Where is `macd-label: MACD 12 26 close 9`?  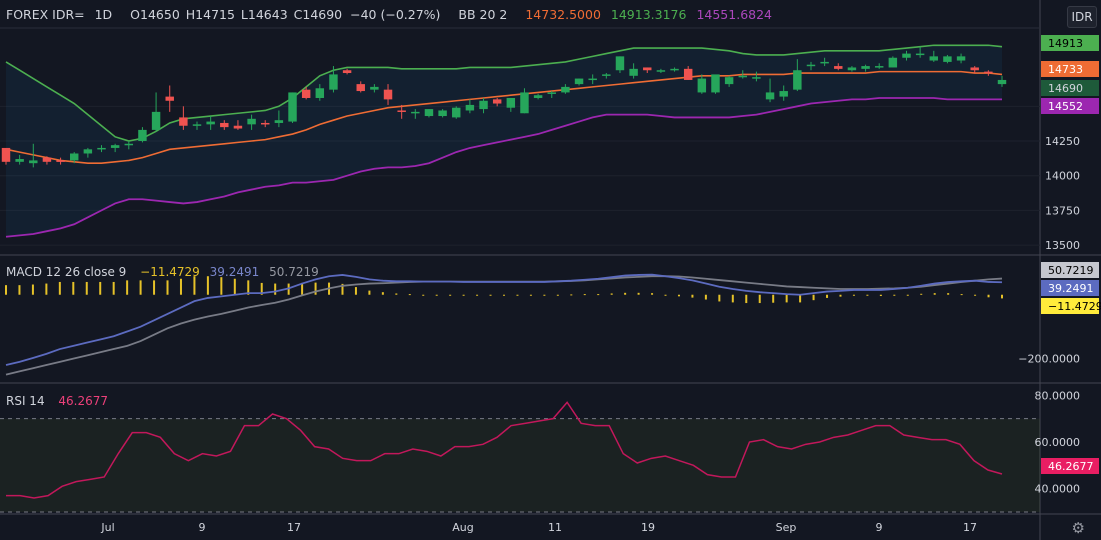 macd-label: MACD 12 26 close 9 is located at coordinates (66, 272).